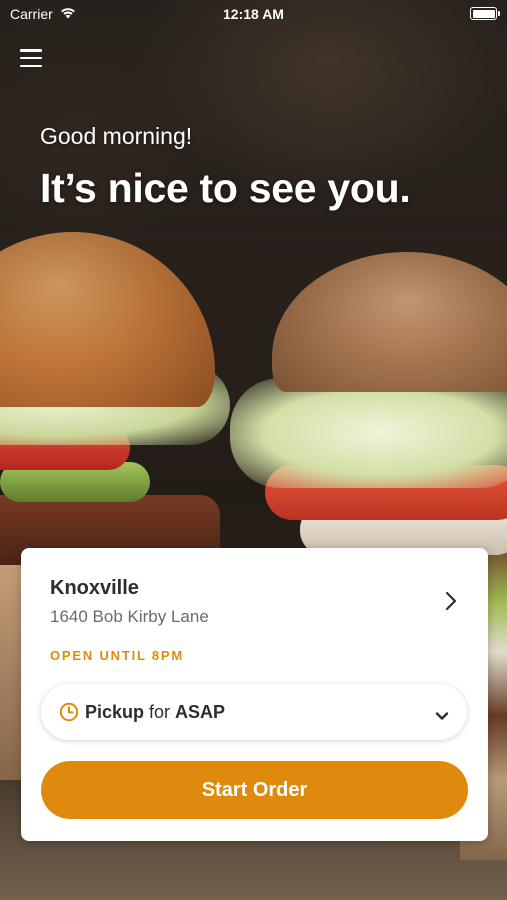  I want to click on headline-text: It’s nice to see you., so click(225, 188).